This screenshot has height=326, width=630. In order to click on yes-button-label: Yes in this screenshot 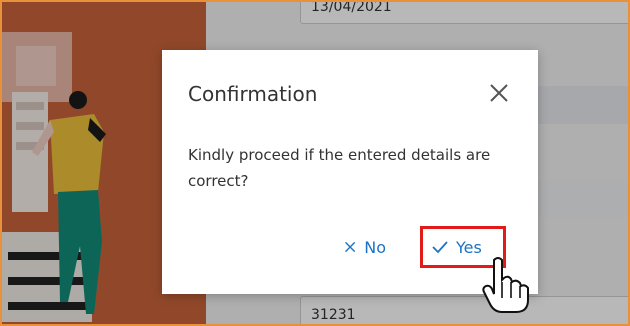, I will do `click(469, 247)`.